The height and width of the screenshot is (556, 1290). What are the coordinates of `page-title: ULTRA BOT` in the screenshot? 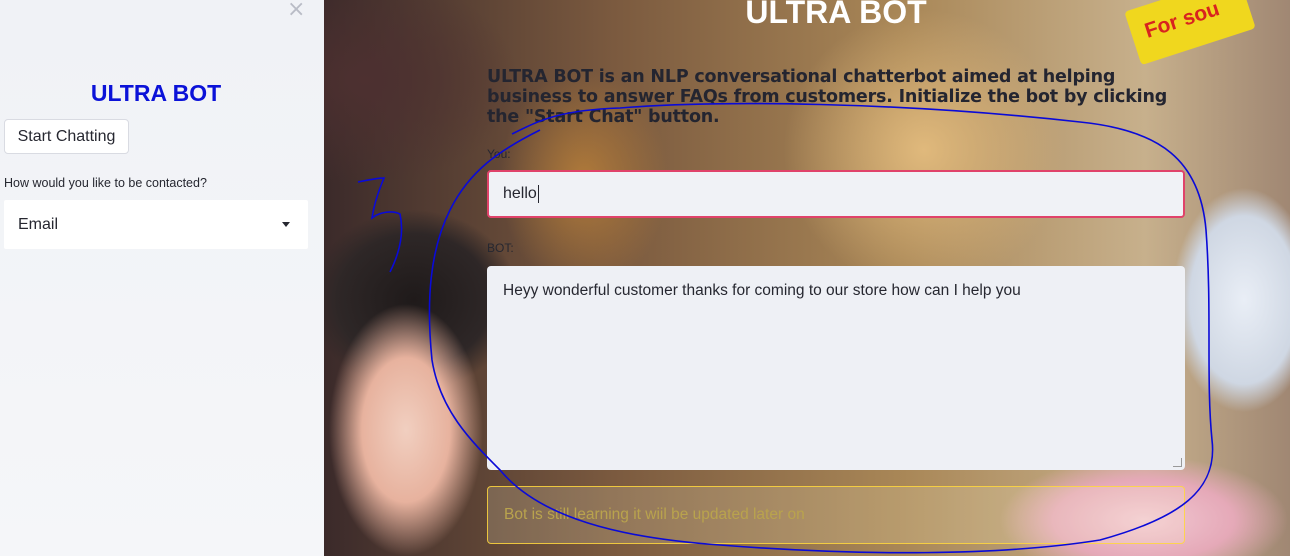 It's located at (836, 15).